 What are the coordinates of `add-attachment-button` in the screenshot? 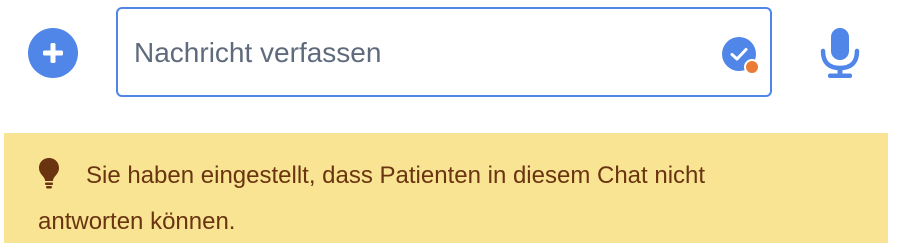 It's located at (53, 53).